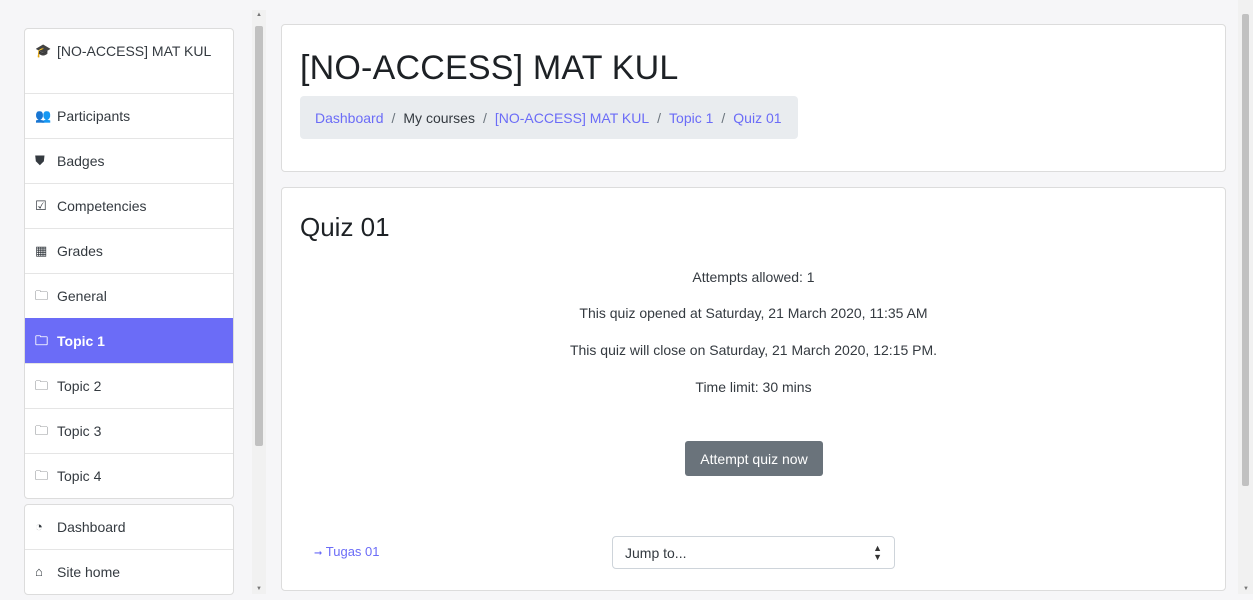  Describe the element at coordinates (352, 551) in the screenshot. I see `prev-activity-label: Tugas 01` at that location.